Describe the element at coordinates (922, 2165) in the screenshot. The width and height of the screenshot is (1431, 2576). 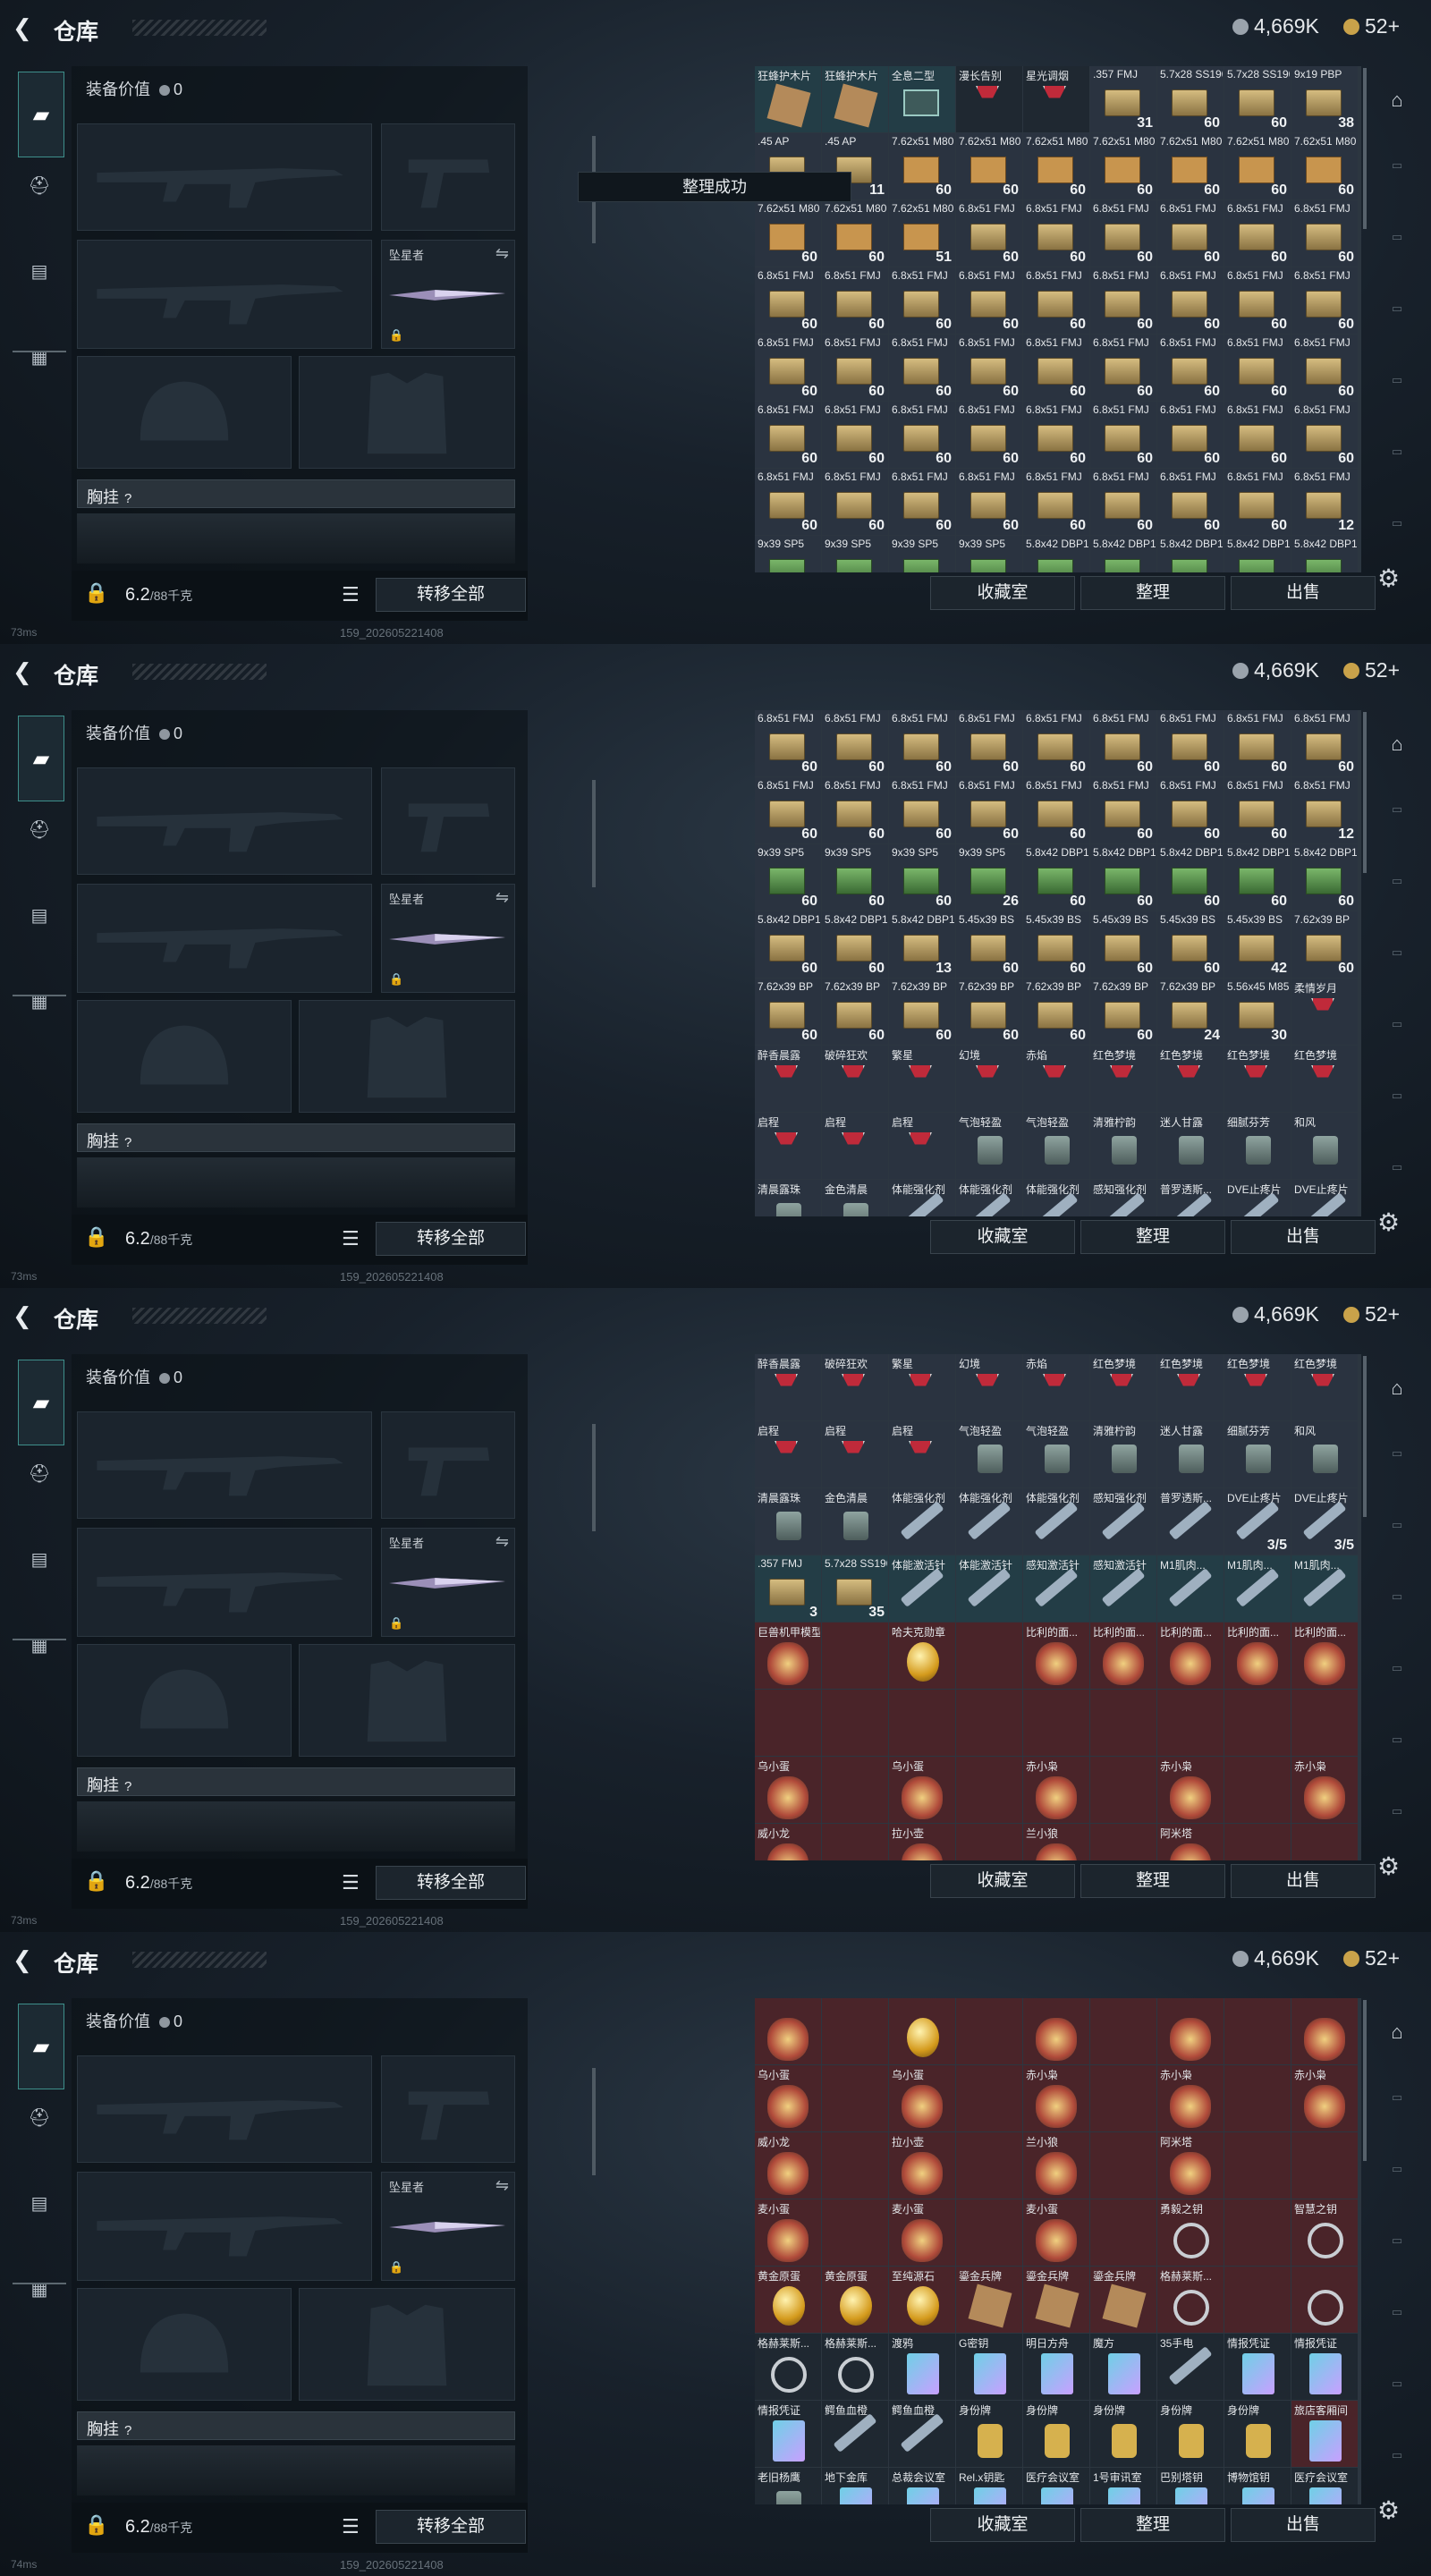
I see `inventory-item: 拉小壶` at that location.